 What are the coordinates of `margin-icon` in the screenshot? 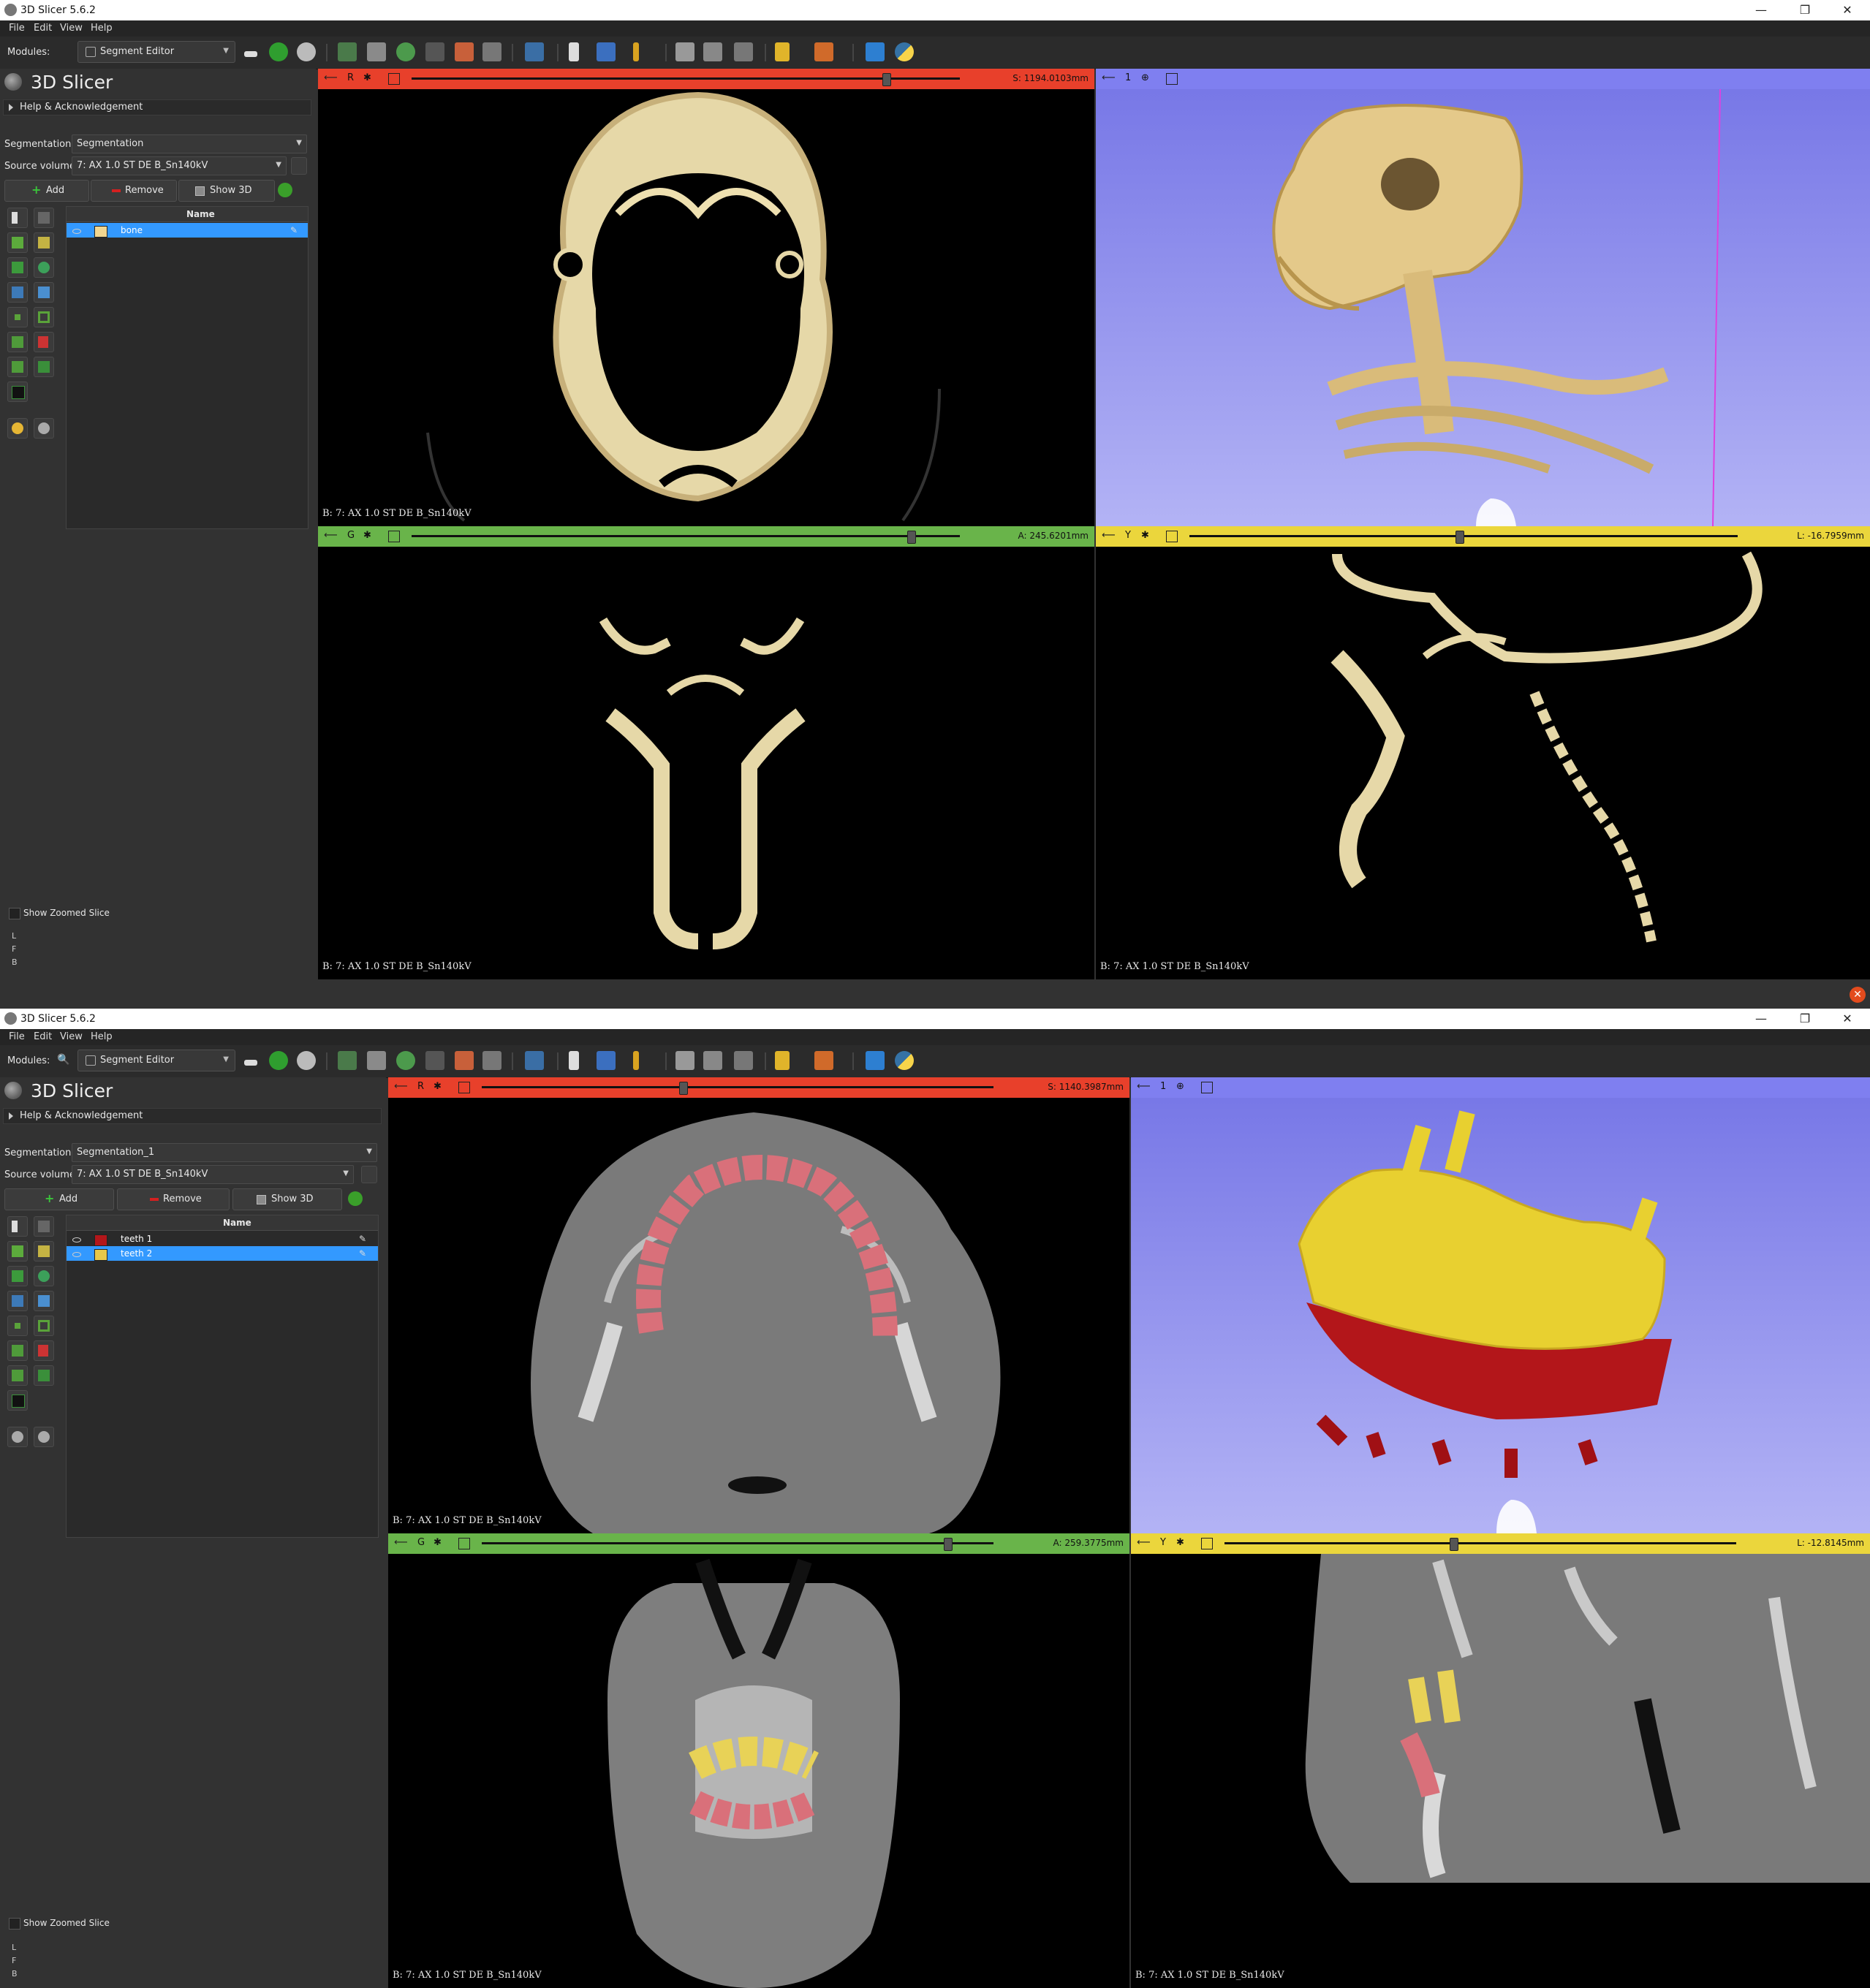 It's located at (17, 317).